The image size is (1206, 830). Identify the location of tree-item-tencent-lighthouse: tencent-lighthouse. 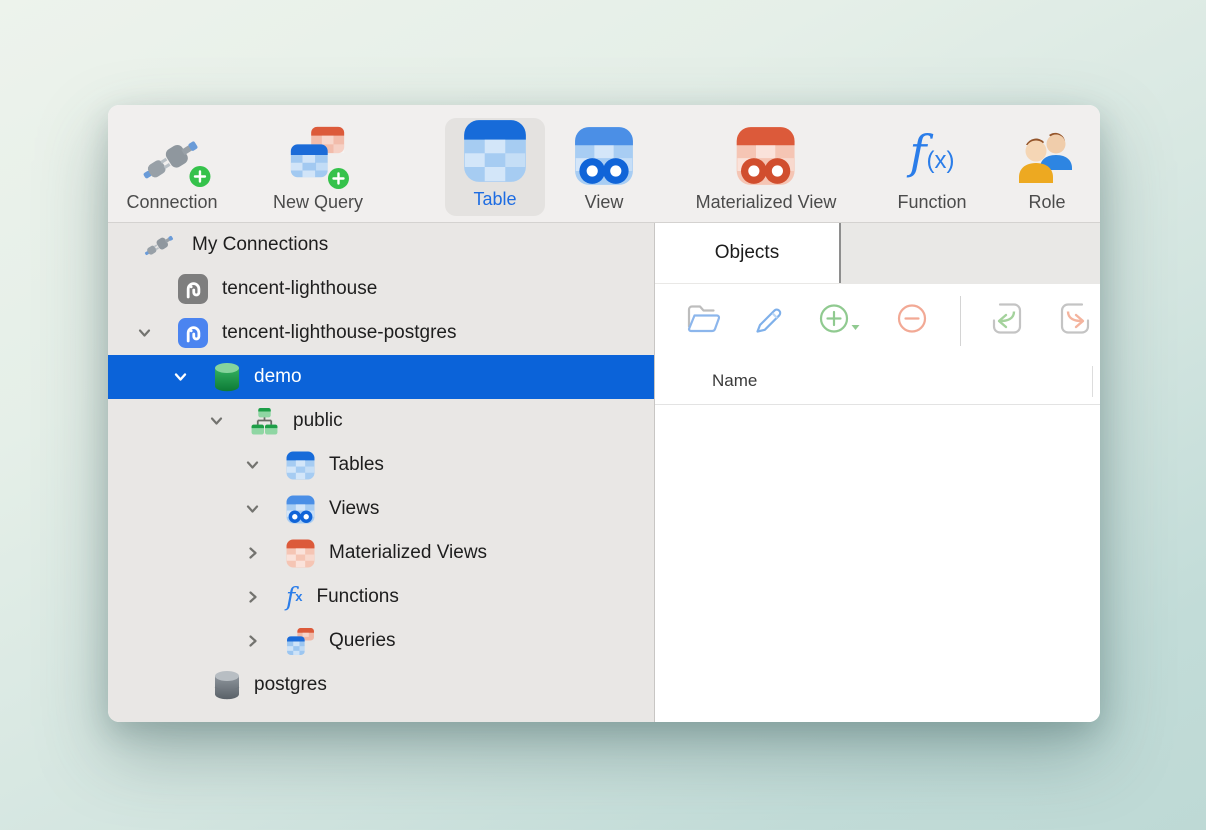
(381, 289).